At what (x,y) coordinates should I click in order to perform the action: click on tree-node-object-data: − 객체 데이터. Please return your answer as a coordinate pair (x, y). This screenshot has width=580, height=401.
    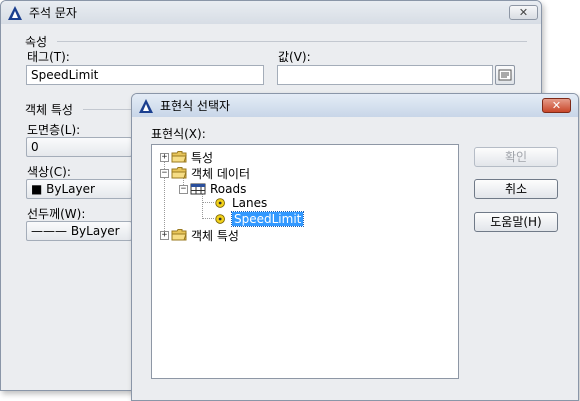
    Looking at the image, I should click on (205, 173).